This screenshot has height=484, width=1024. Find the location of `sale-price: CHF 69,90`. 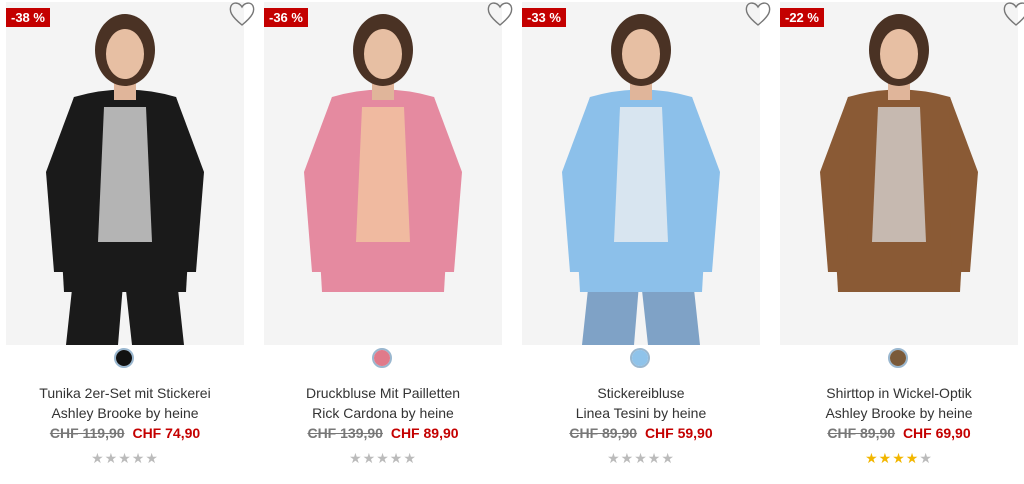

sale-price: CHF 69,90 is located at coordinates (936, 433).